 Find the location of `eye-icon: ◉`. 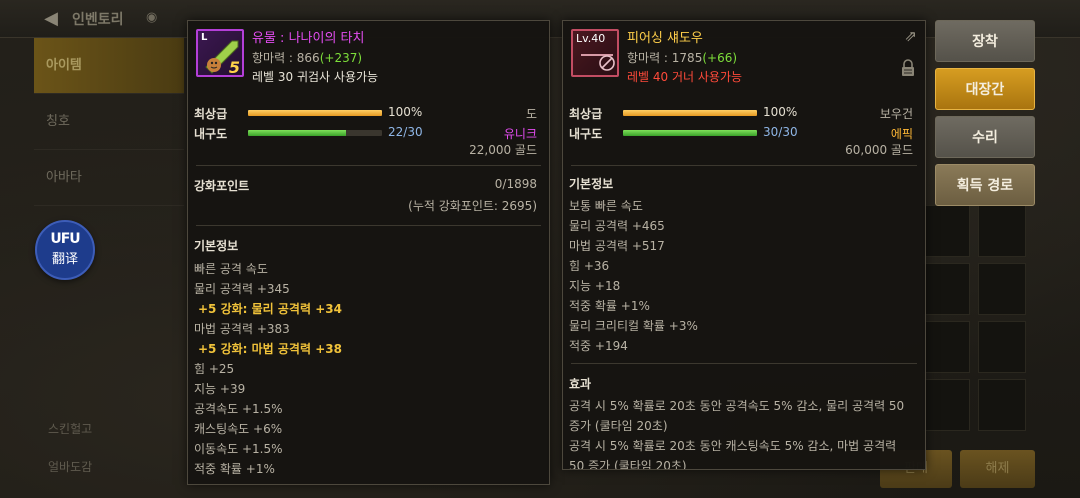

eye-icon: ◉ is located at coordinates (151, 17).